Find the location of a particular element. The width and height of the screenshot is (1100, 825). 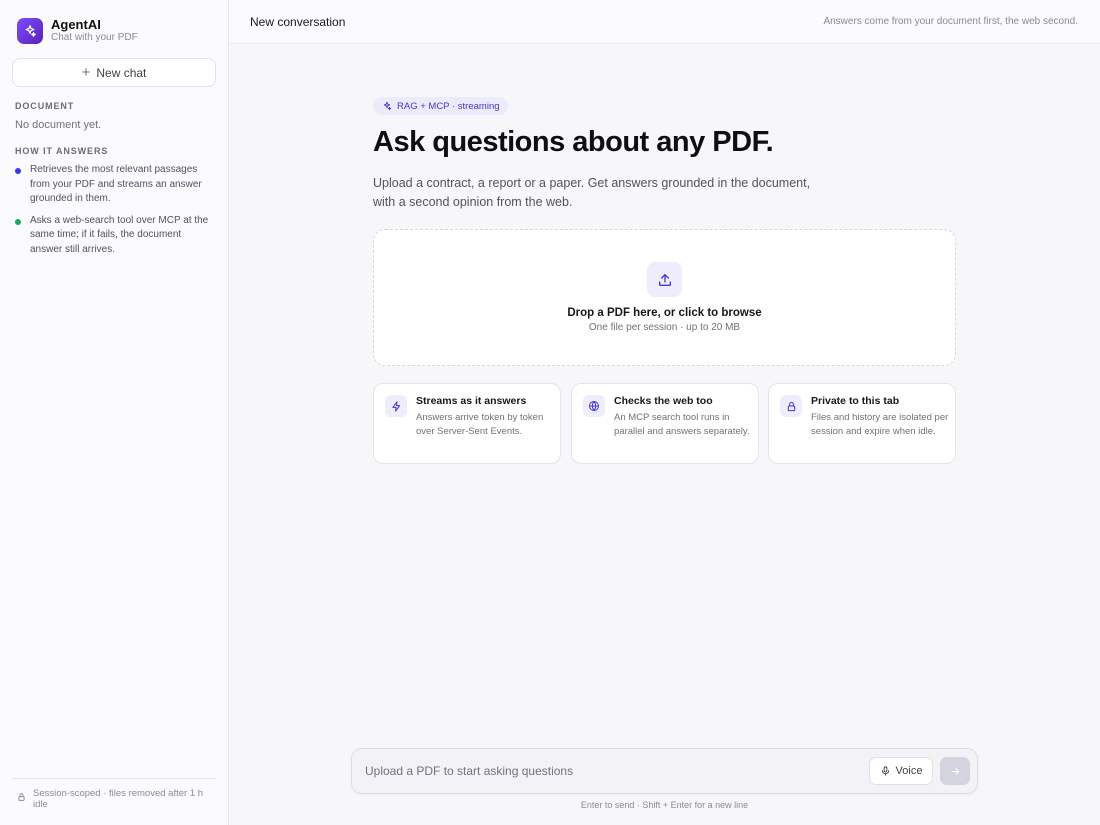

new-chat-button: + New chat is located at coordinates (114, 72).